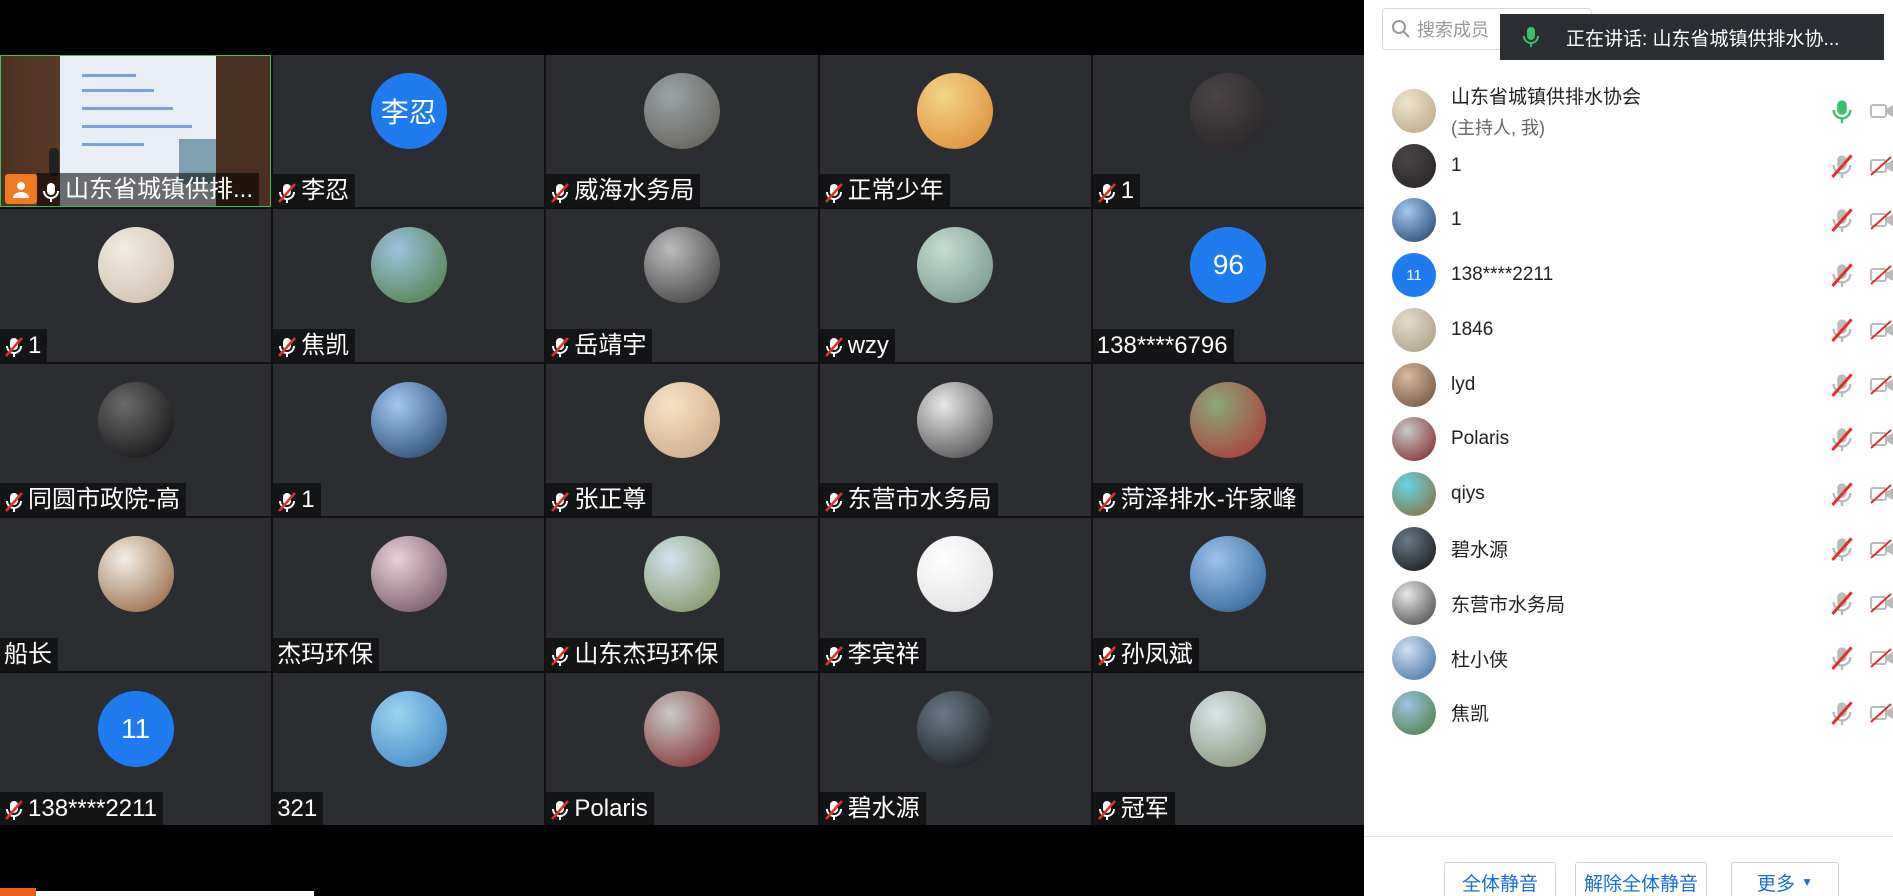  I want to click on participant-tile: 山东杰玛环保, so click(682, 594).